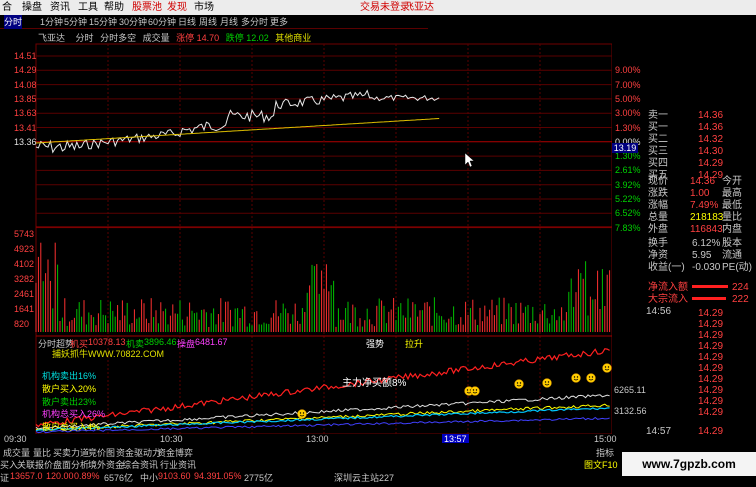 This screenshot has width=756, height=487. I want to click on tab-daily: 日线, so click(187, 22).